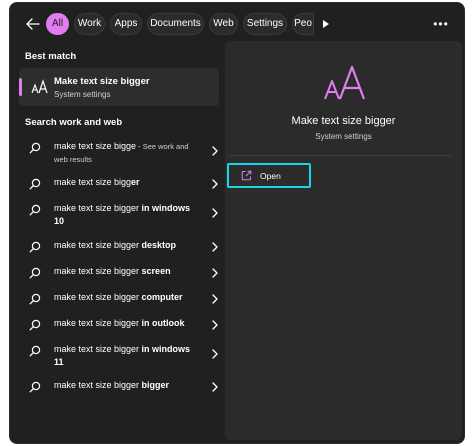 This screenshot has height=446, width=474. I want to click on selection-indicator, so click(20, 87).